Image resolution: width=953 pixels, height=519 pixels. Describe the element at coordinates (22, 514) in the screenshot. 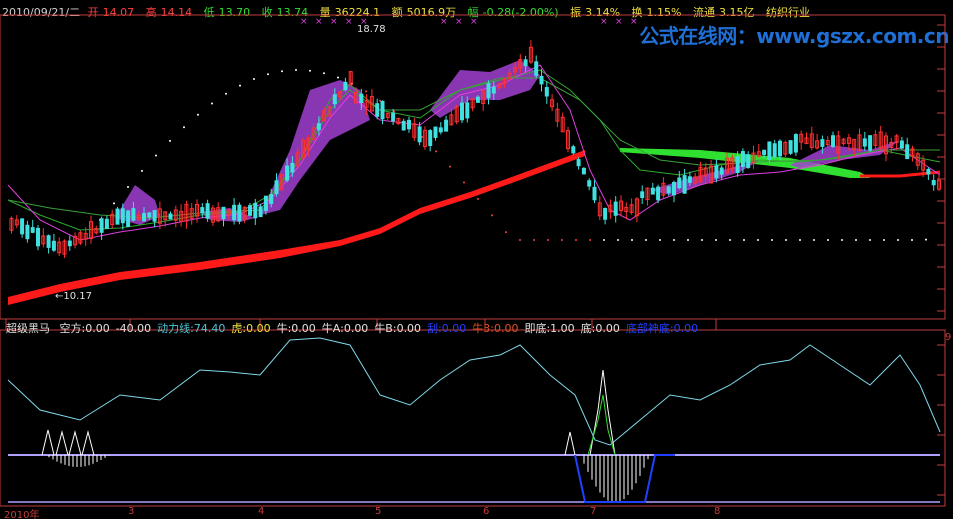

I see `x-axis-tick: 2010年` at that location.